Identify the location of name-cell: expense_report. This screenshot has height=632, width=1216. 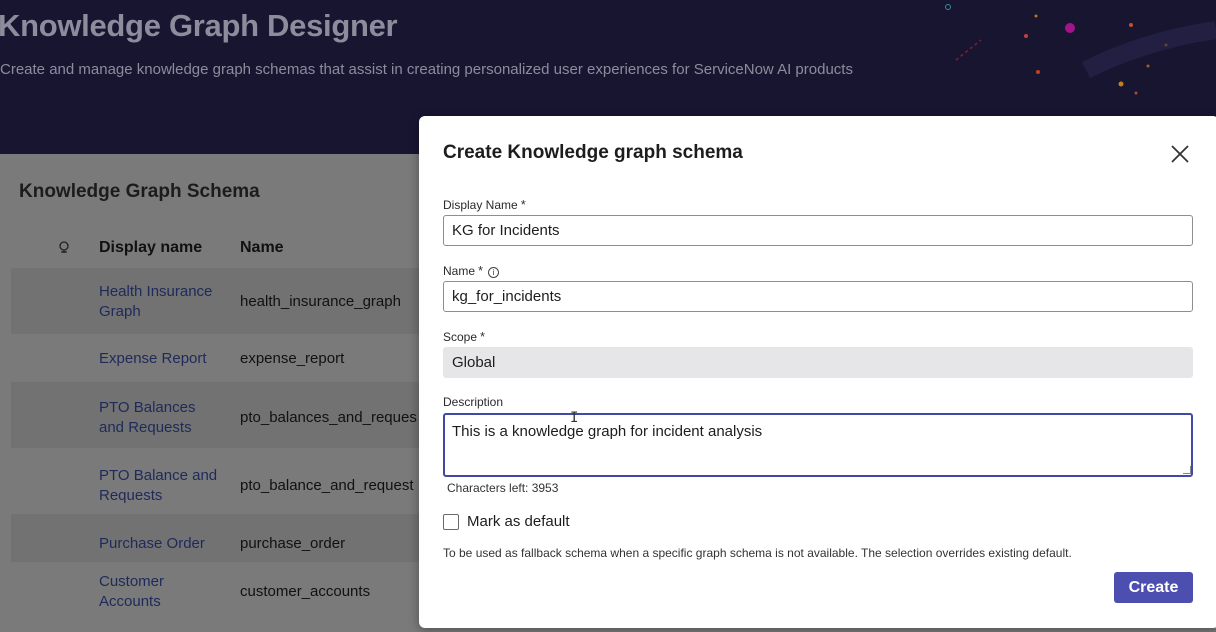
(292, 358).